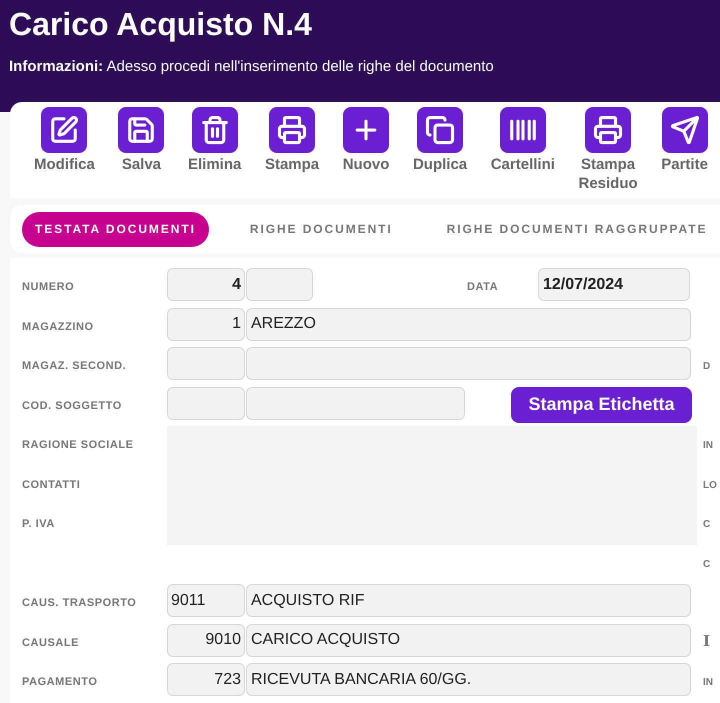 The width and height of the screenshot is (720, 703). What do you see at coordinates (74, 366) in the screenshot?
I see `field-label: MAGAZ. SECOND.` at bounding box center [74, 366].